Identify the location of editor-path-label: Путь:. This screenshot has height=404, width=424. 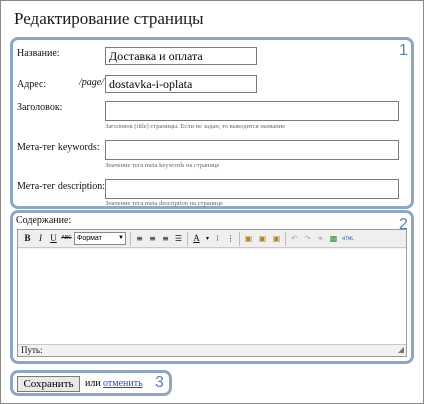
(32, 350).